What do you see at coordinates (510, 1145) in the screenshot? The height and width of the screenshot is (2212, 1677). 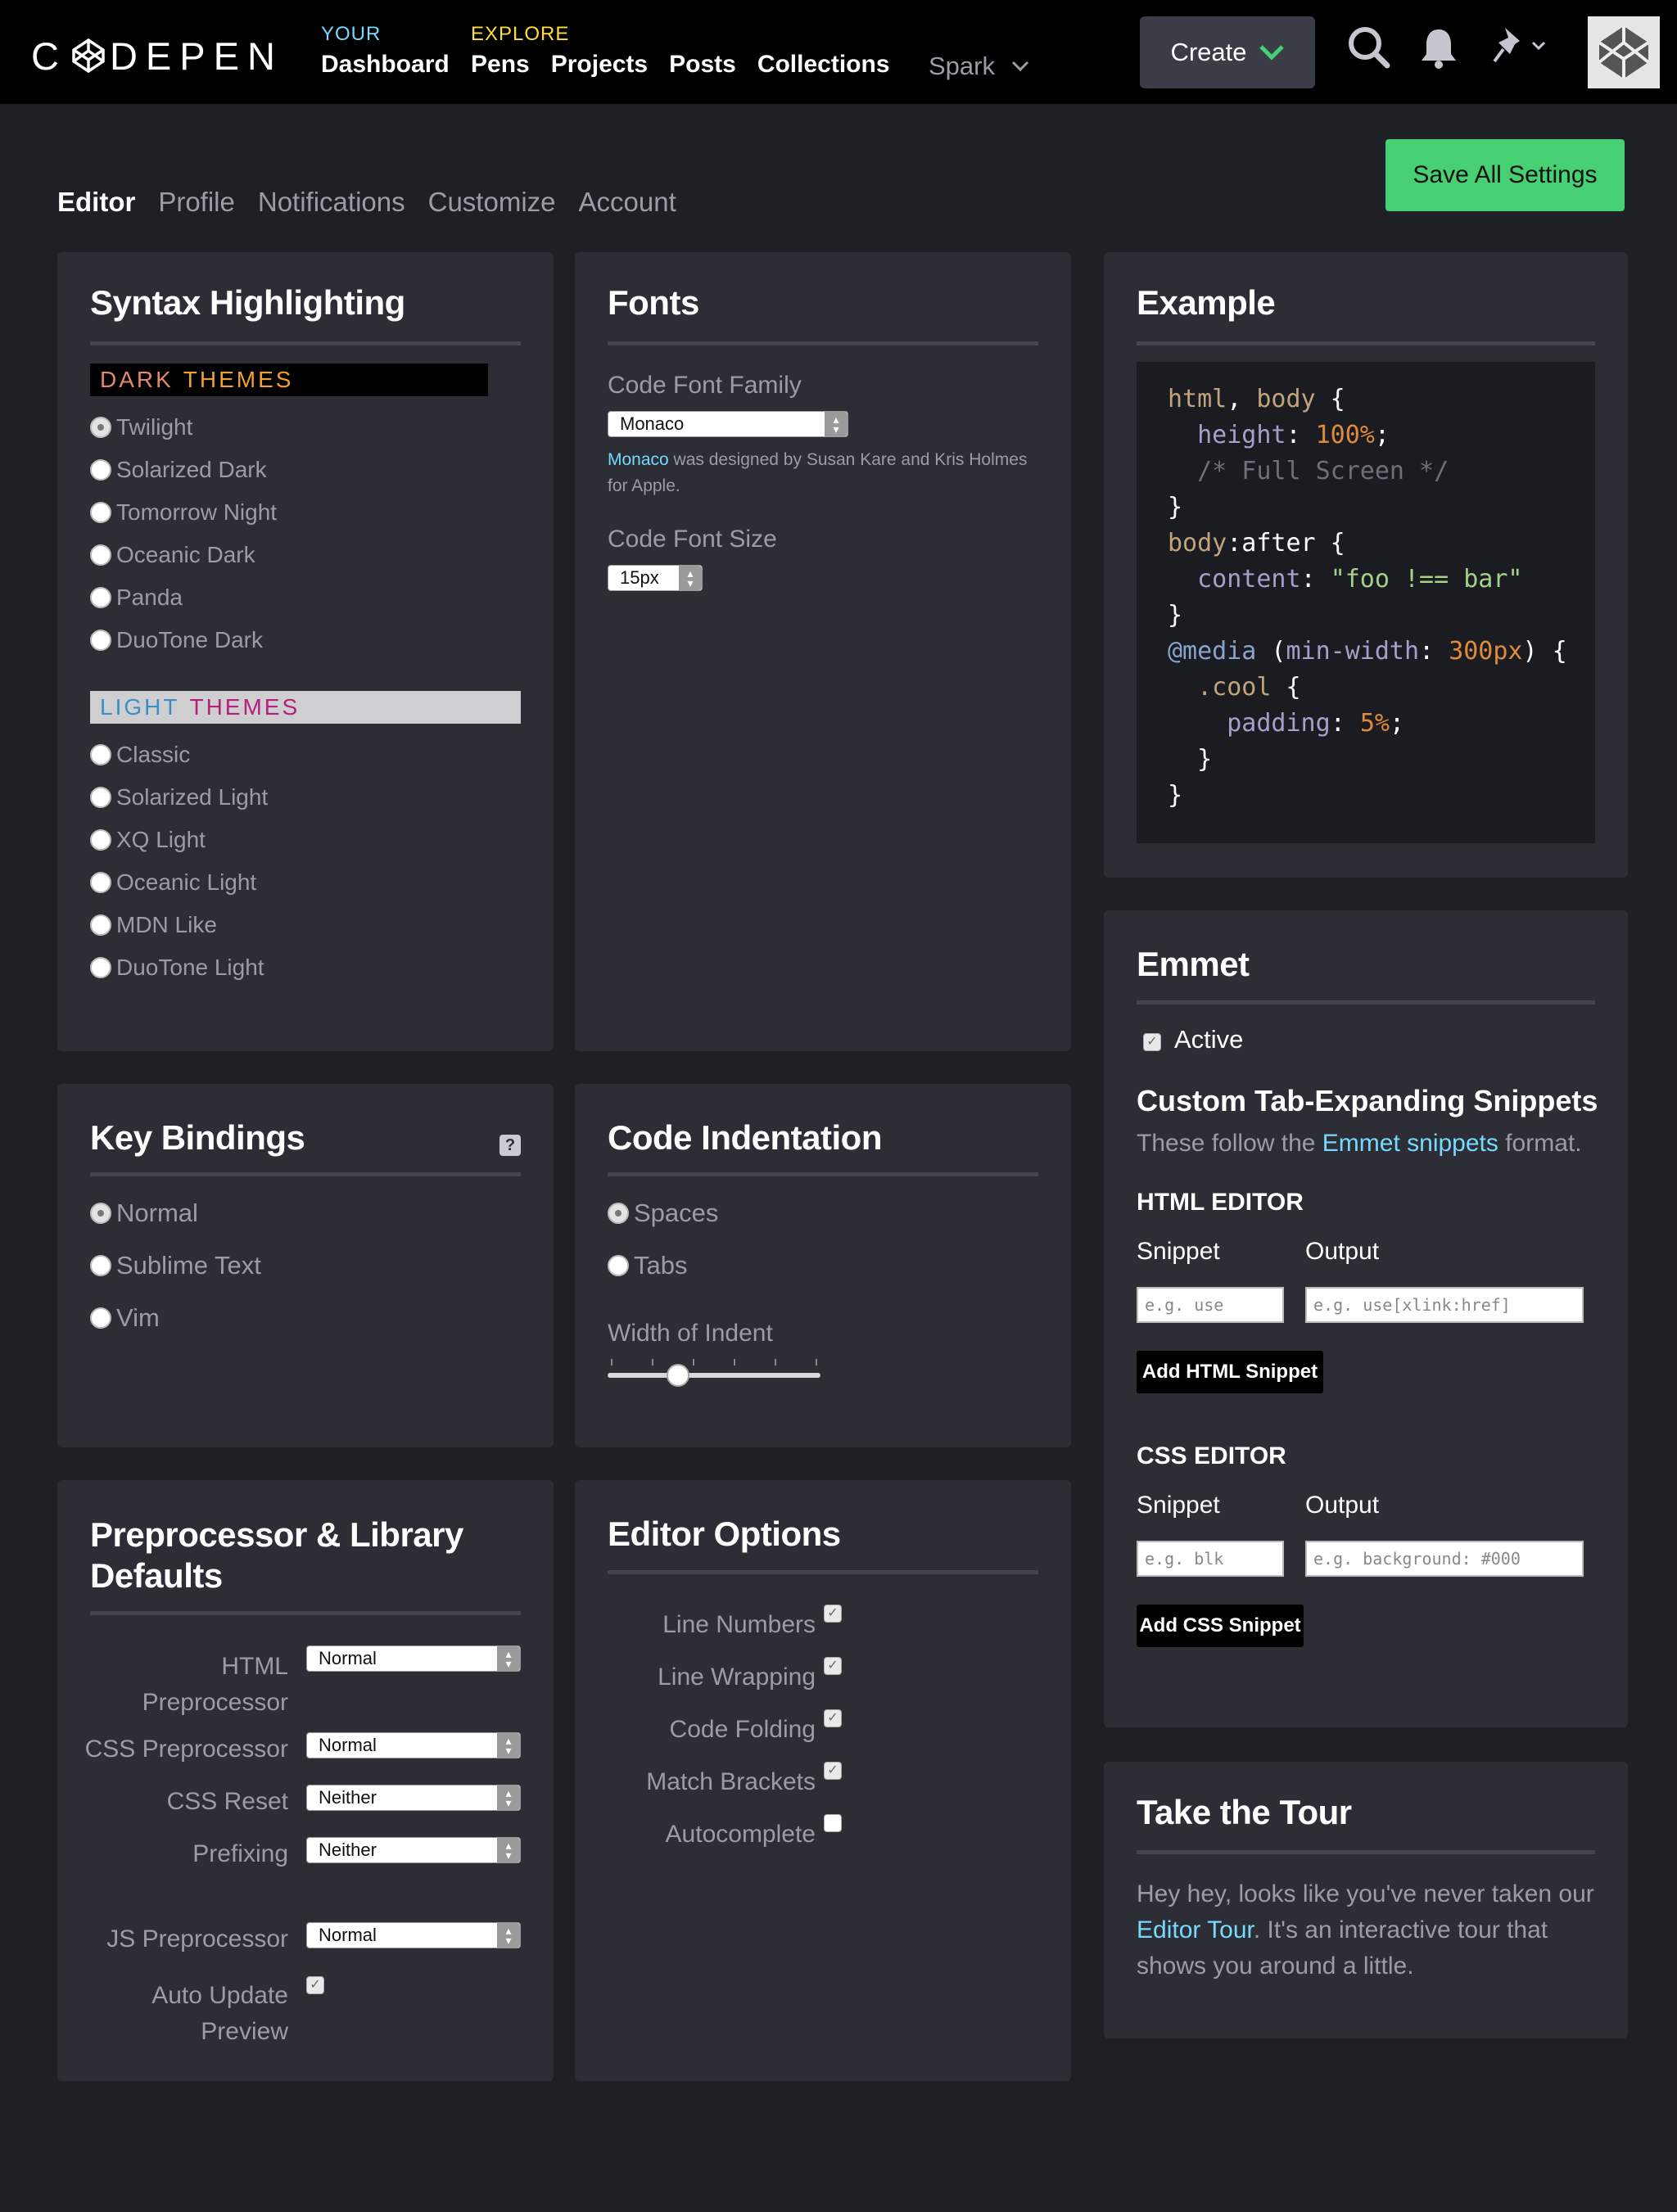 I see `help-icon: ?` at bounding box center [510, 1145].